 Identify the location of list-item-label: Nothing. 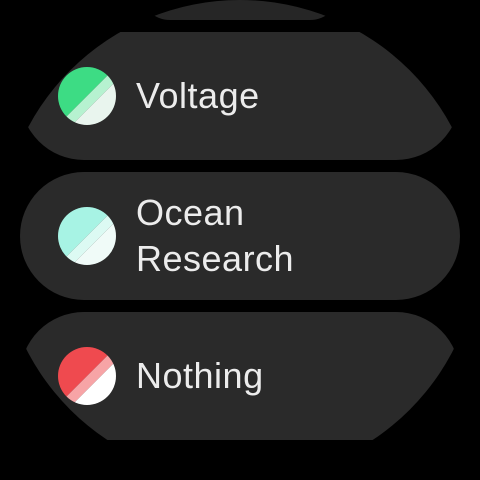
(200, 375).